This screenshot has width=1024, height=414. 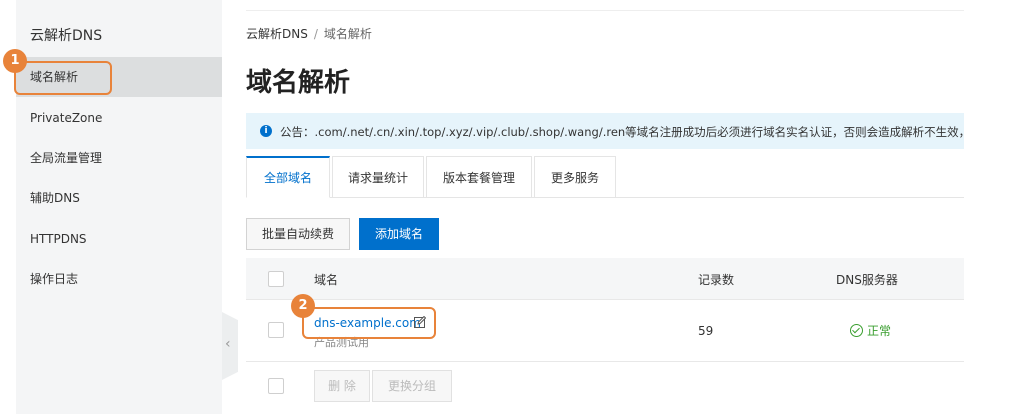 I want to click on column-header-dns-server: DNS服务器, so click(x=867, y=280).